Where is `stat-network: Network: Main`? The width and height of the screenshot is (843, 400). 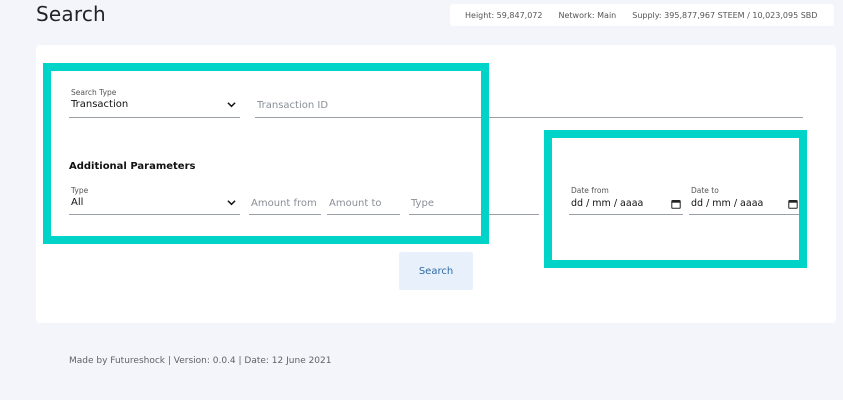 stat-network: Network: Main is located at coordinates (587, 15).